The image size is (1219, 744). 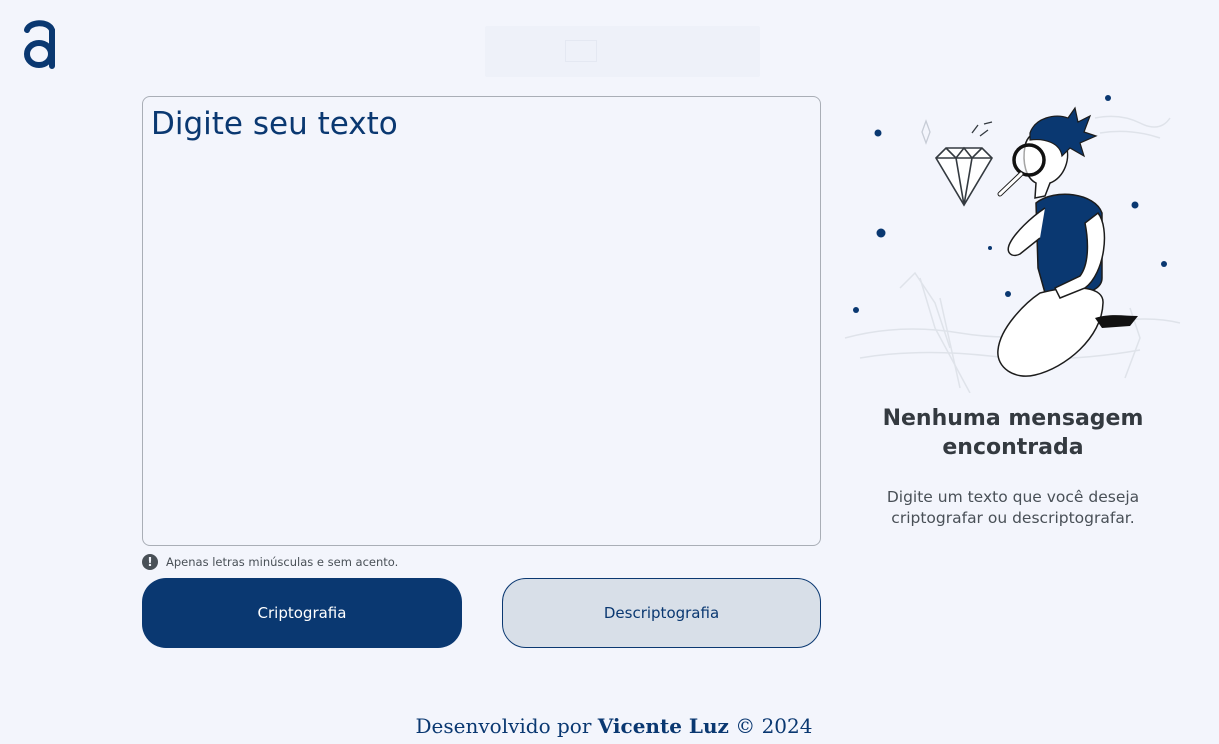 I want to click on exclamation-circle-icon: !, so click(x=150, y=562).